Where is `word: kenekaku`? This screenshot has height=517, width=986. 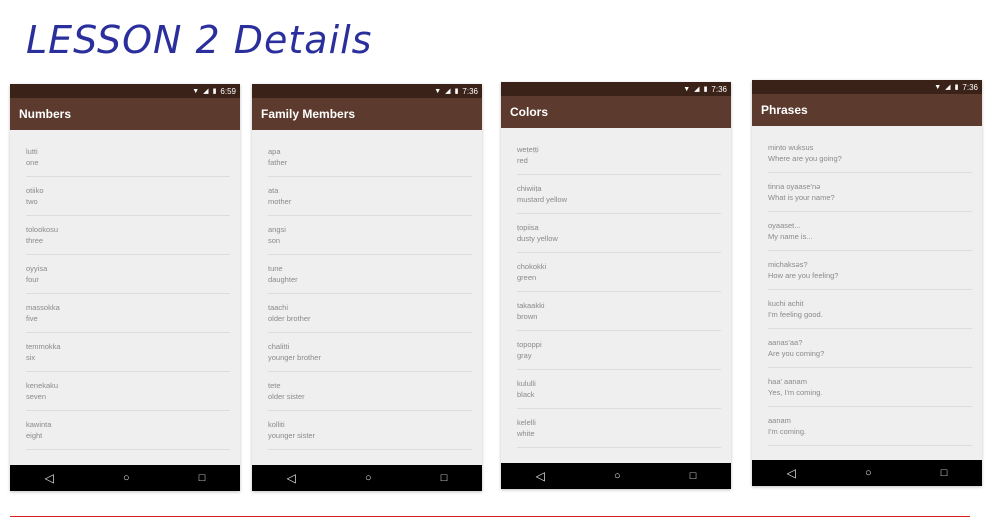 word: kenekaku is located at coordinates (42, 385).